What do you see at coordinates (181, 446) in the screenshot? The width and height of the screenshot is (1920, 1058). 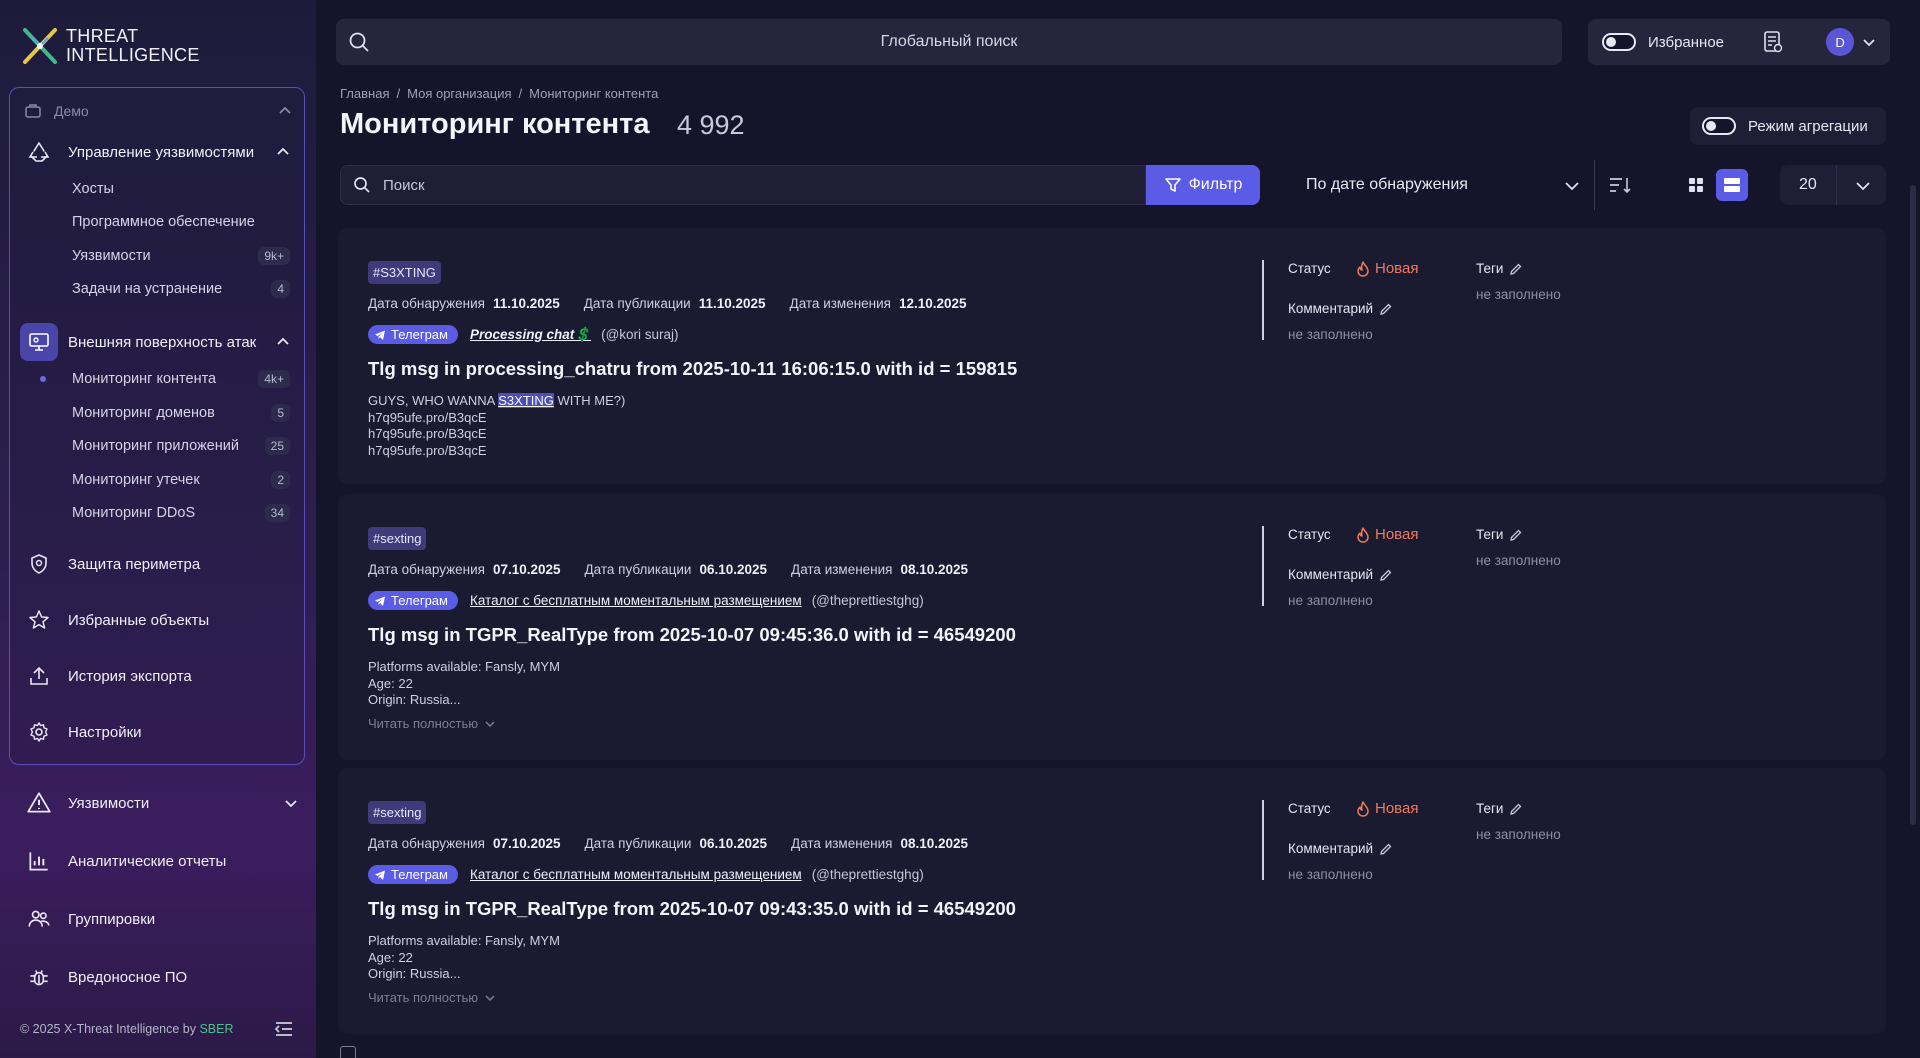 I see `sidebar-item-app-monitoring: Мониторинг приложений 25` at bounding box center [181, 446].